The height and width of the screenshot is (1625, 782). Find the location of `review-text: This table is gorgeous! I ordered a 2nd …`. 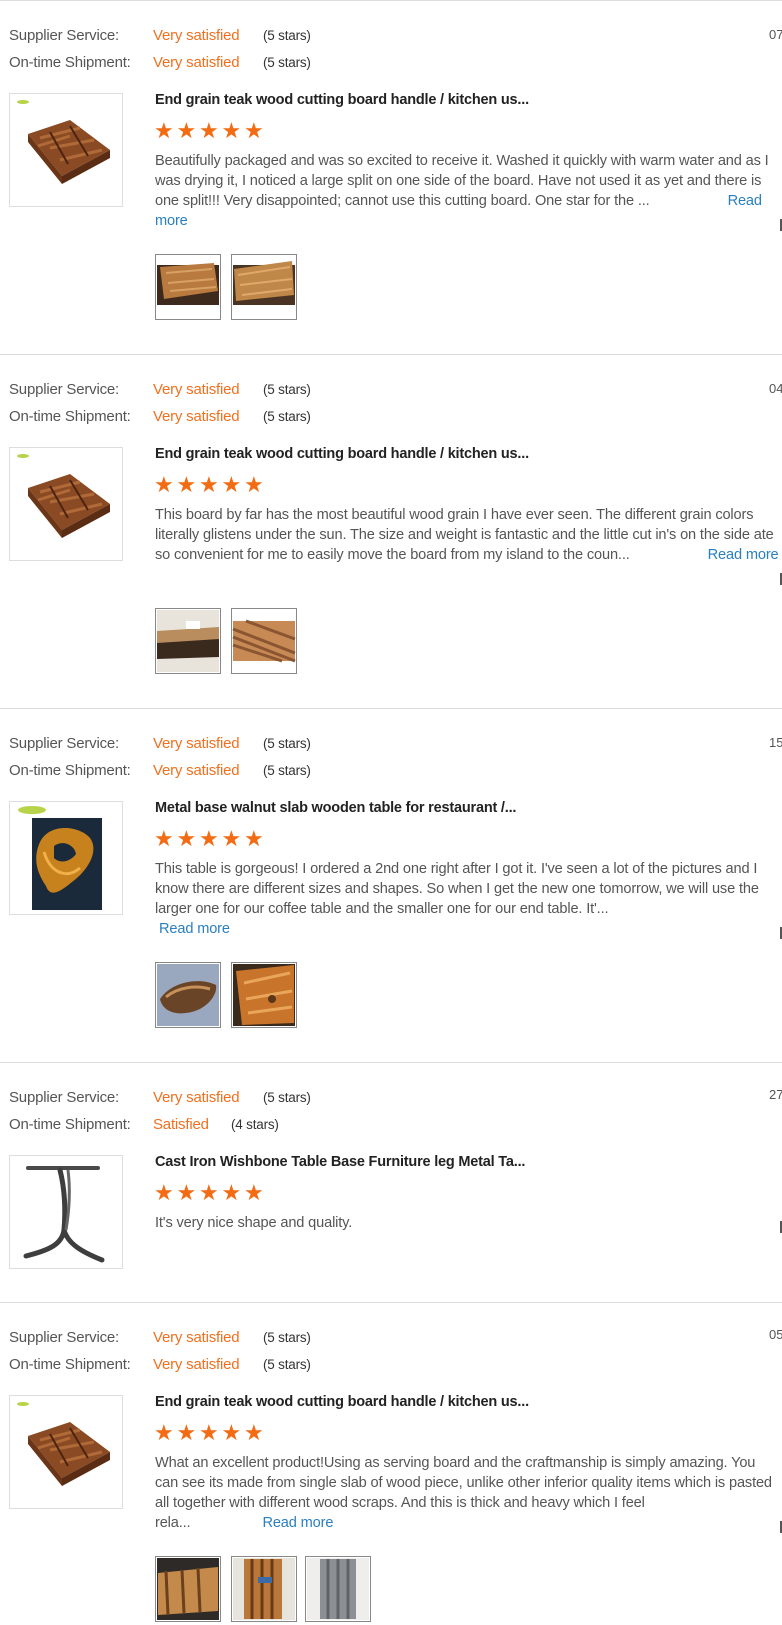

review-text: This table is gorgeous! I ordered a 2nd … is located at coordinates (457, 889).